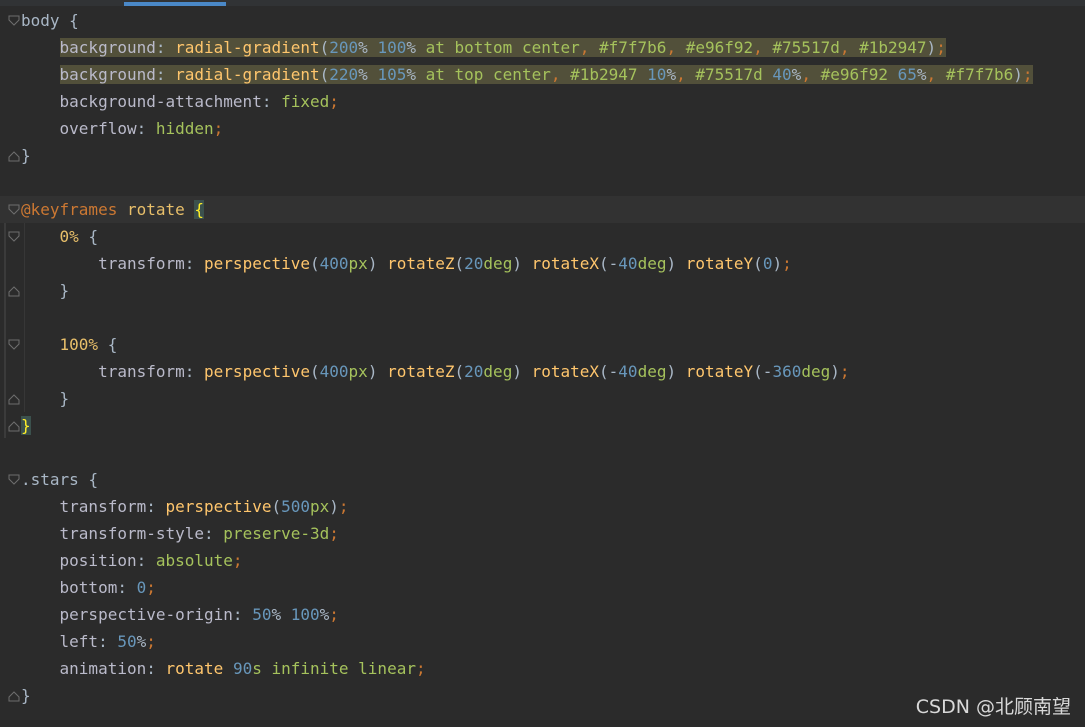 Image resolution: width=1085 pixels, height=727 pixels. I want to click on code-token: animation, so click(84, 668).